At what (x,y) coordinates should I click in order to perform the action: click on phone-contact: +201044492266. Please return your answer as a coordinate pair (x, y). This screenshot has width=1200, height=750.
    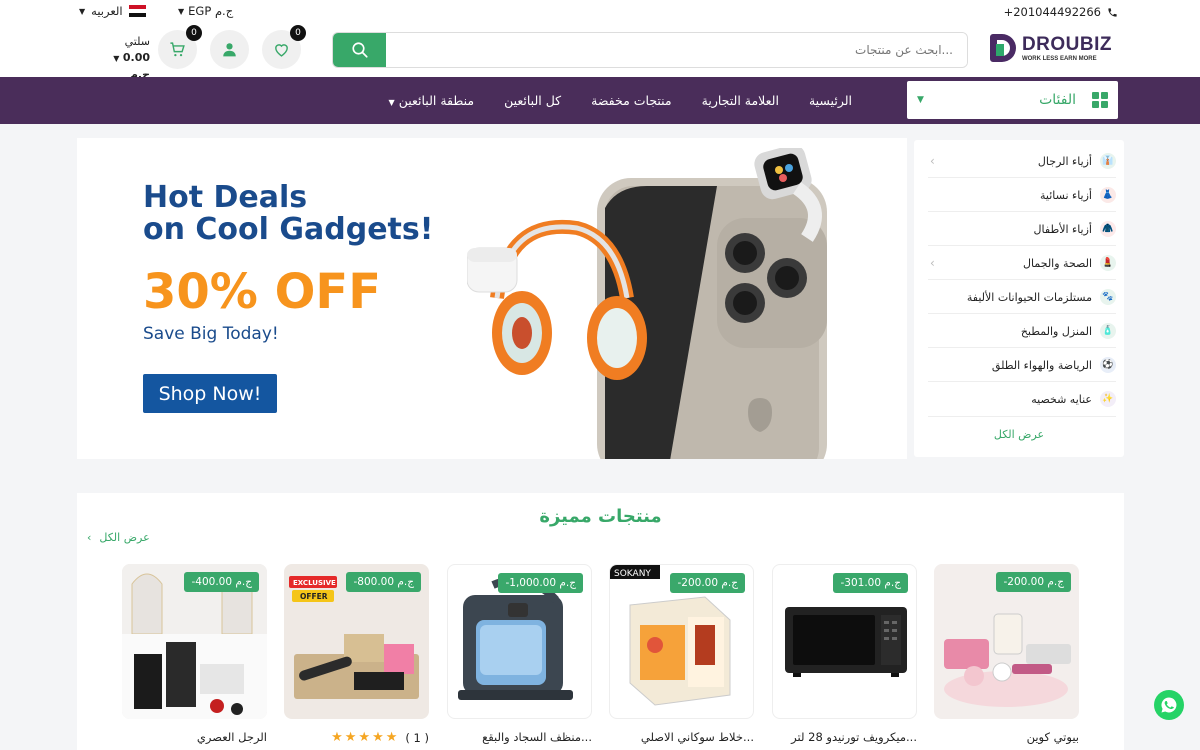
    Looking at the image, I should click on (1061, 12).